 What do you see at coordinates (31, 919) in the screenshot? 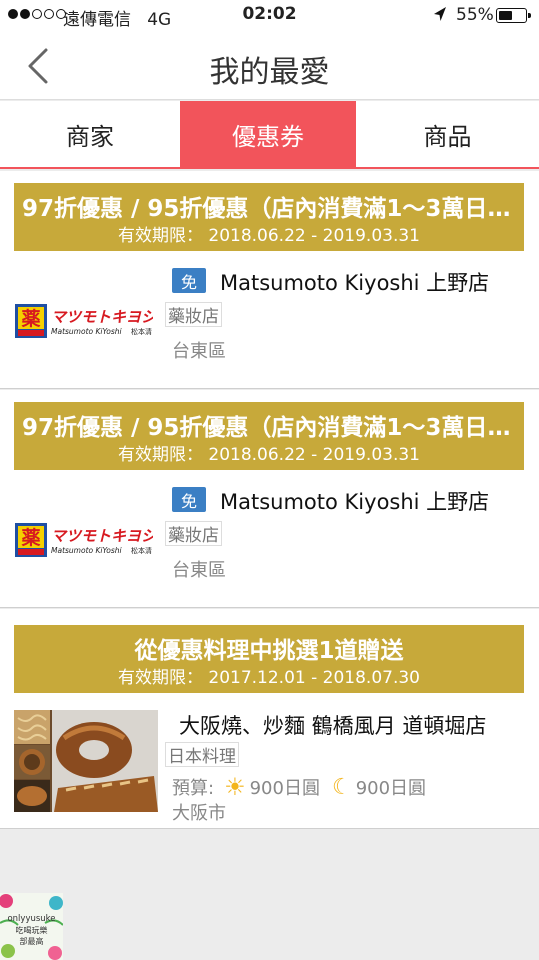
I see `svg-text: onlyyusuke` at bounding box center [31, 919].